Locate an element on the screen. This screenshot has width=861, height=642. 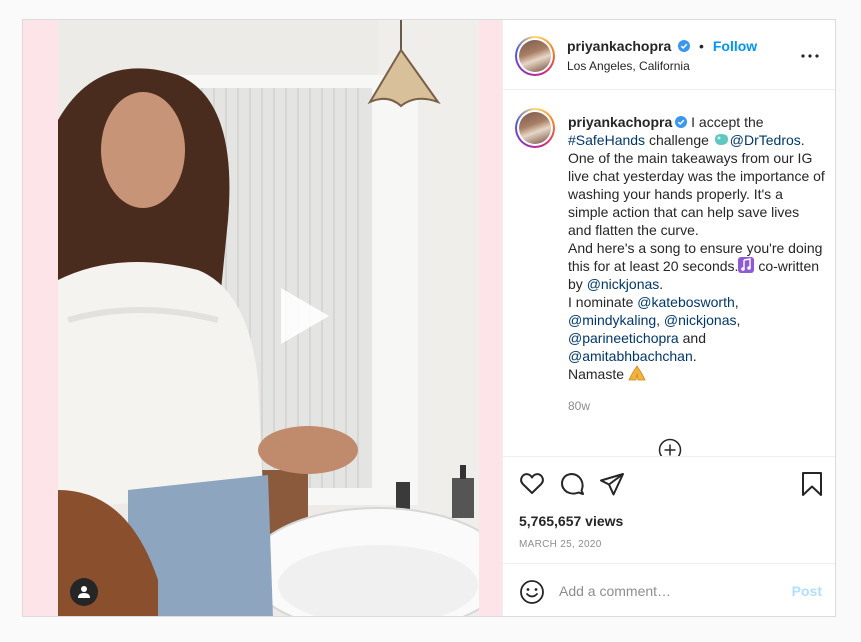
post-location: Los Angeles, California is located at coordinates (628, 66).